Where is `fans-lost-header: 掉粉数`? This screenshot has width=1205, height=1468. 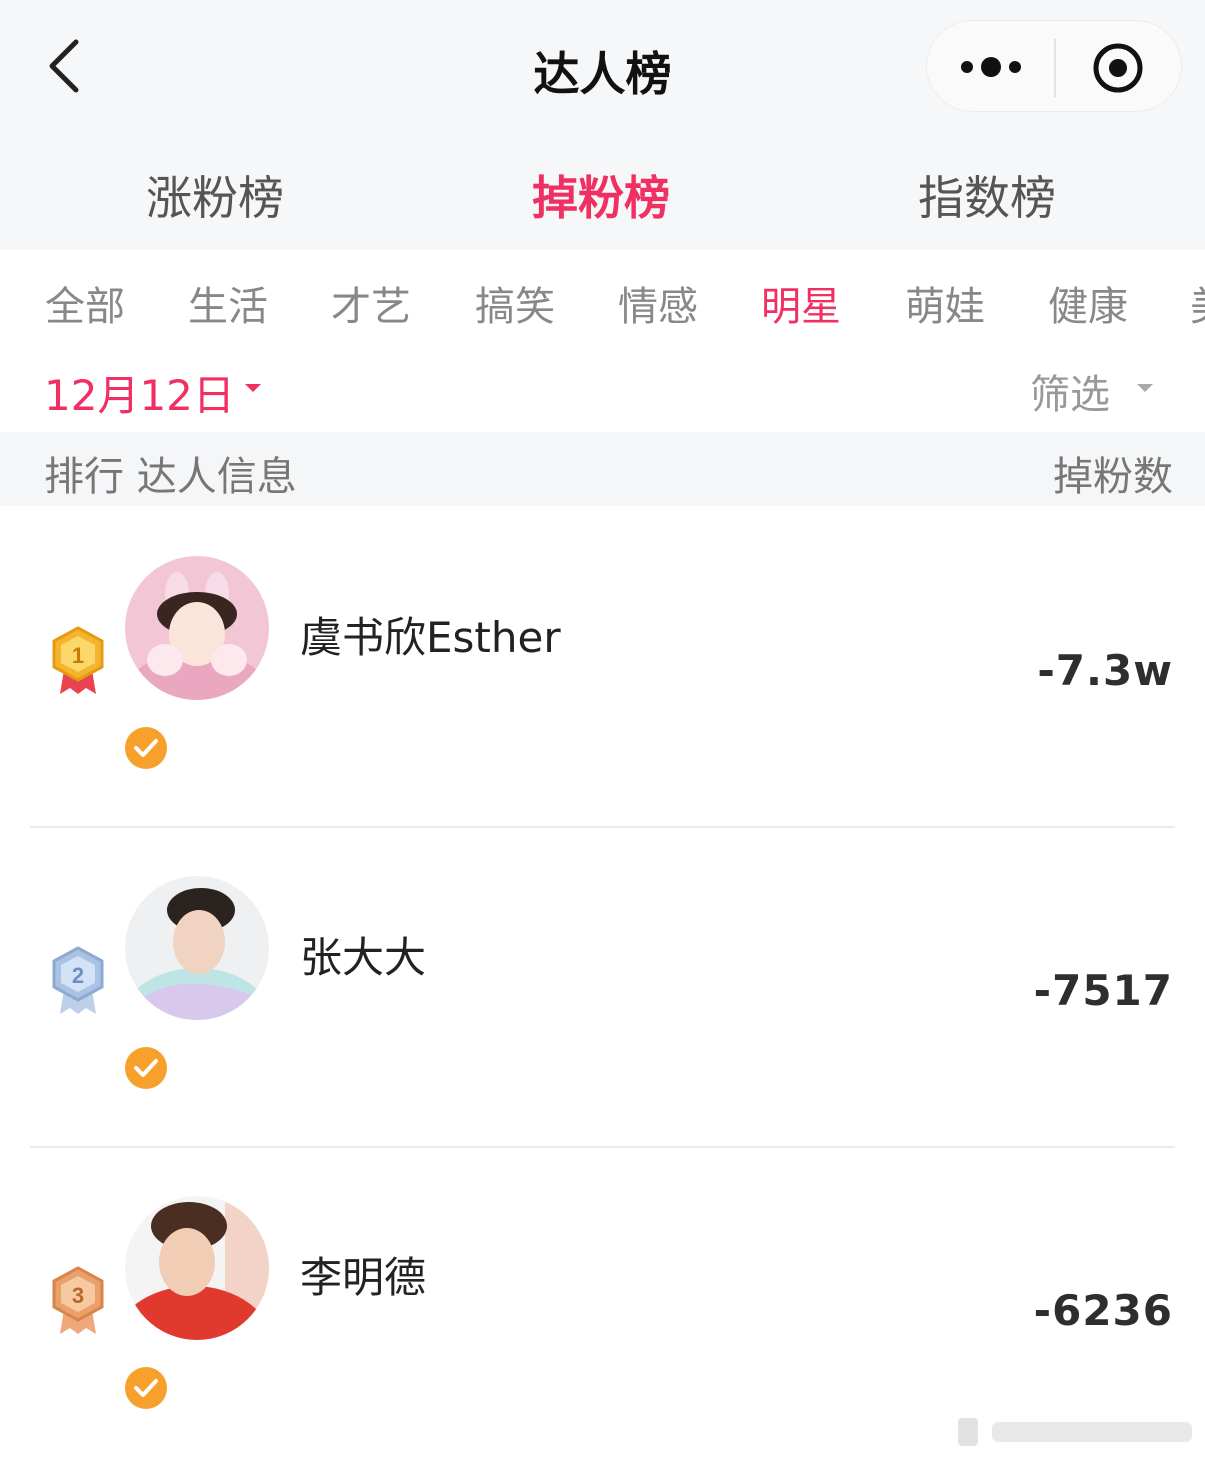 fans-lost-header: 掉粉数 is located at coordinates (1113, 477).